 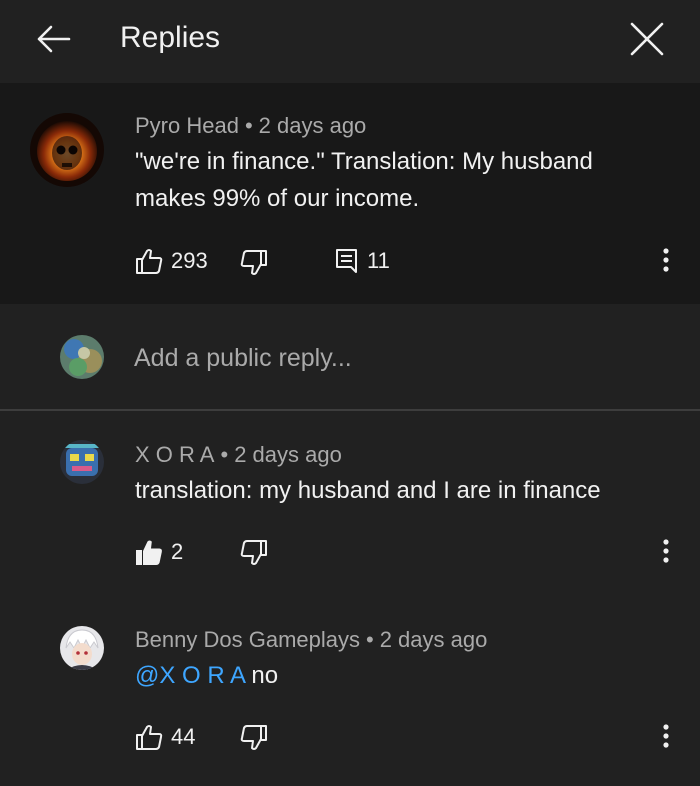 I want to click on like-count: 44, so click(x=183, y=736).